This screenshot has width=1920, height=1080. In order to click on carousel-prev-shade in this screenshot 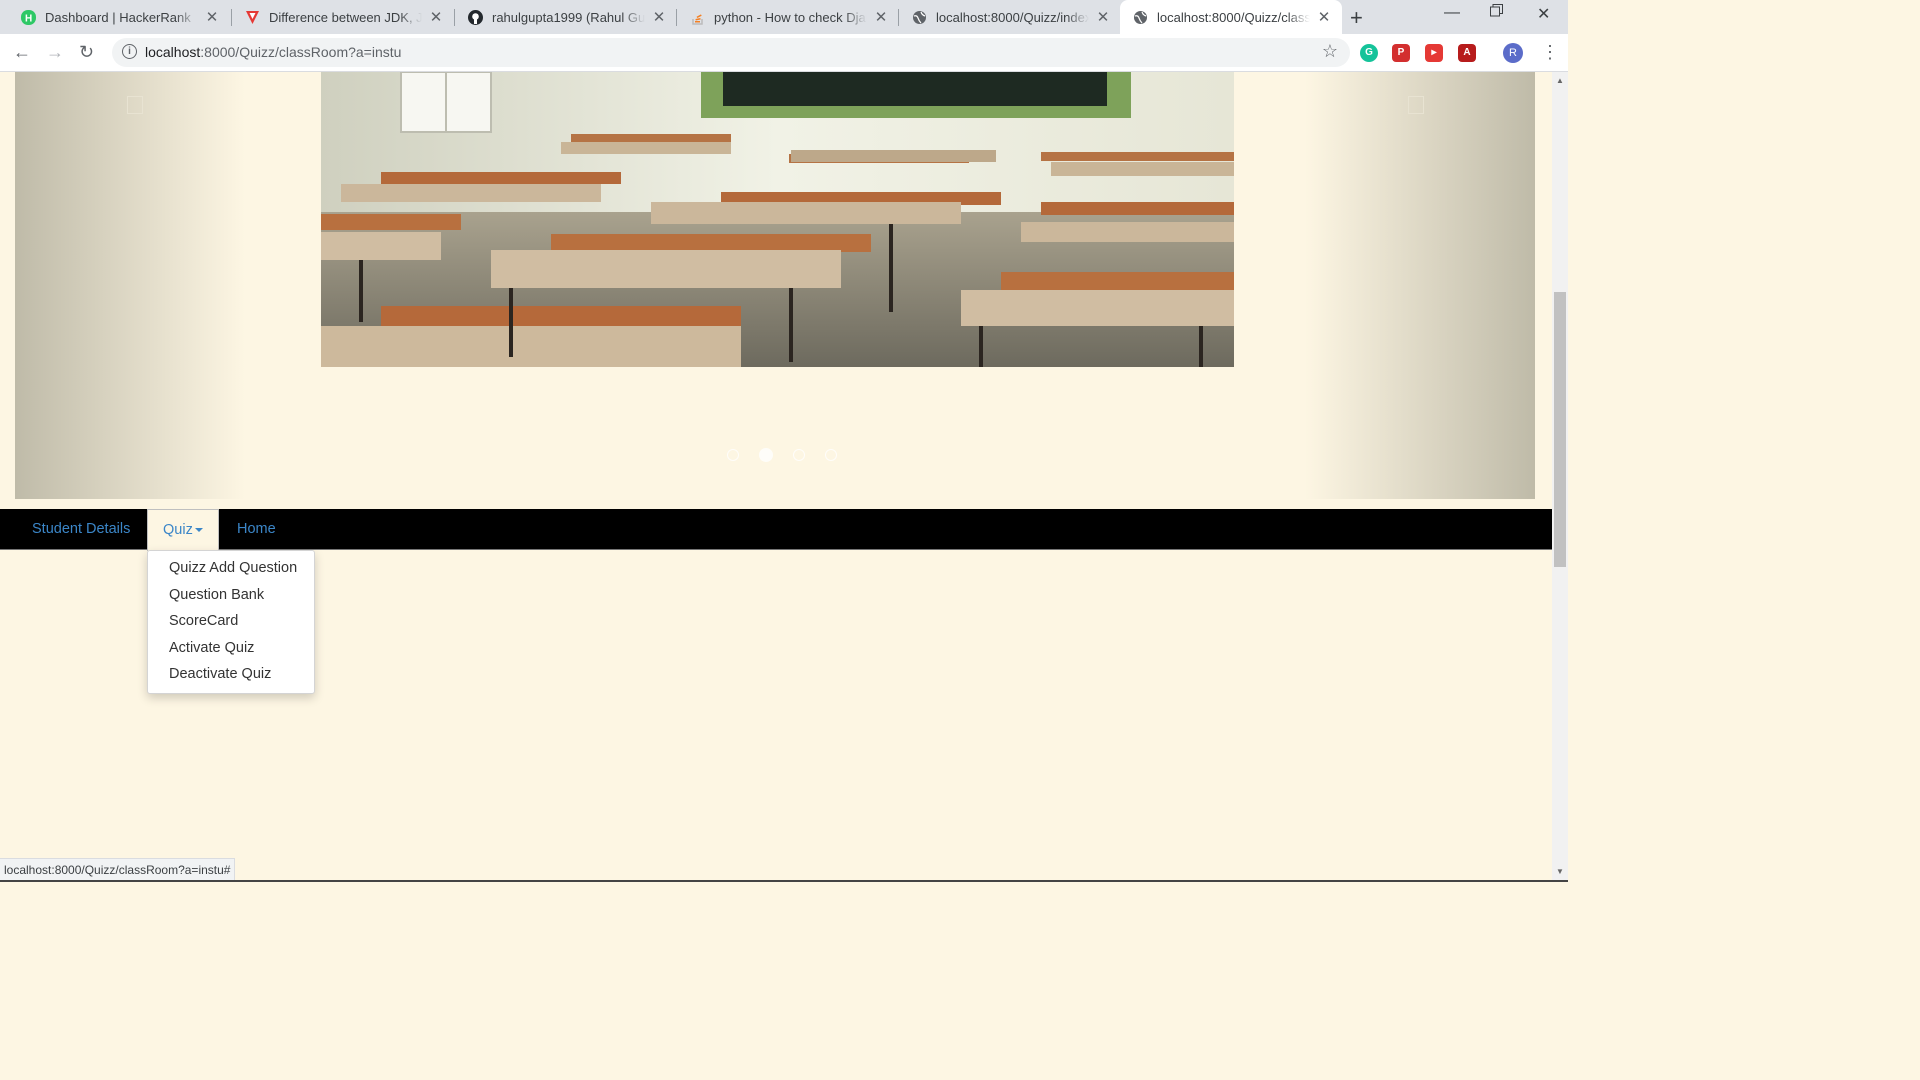, I will do `click(130, 285)`.